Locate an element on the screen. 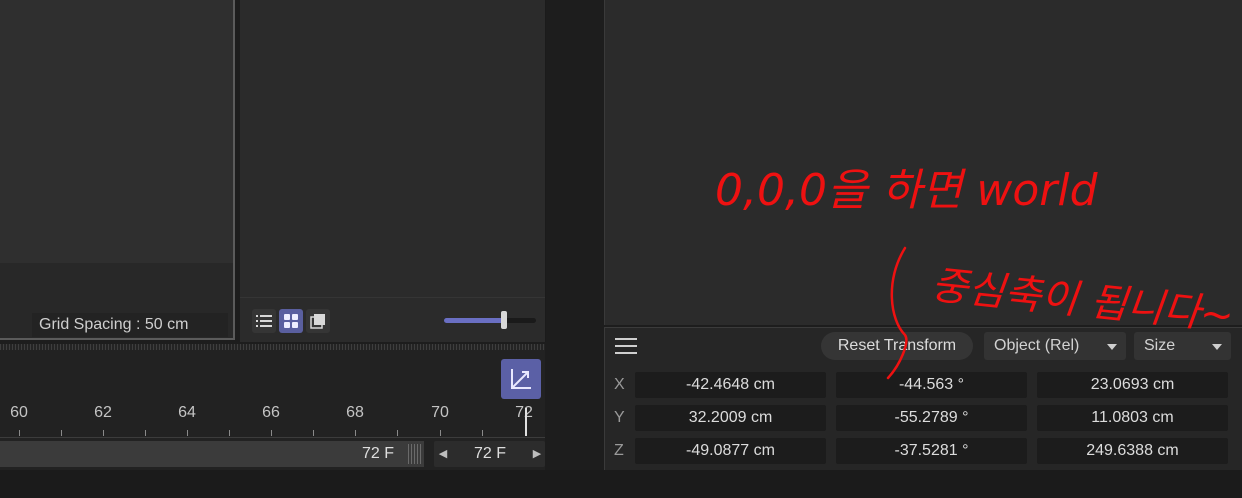  position-z-field: -49.0877 cm is located at coordinates (730, 451).